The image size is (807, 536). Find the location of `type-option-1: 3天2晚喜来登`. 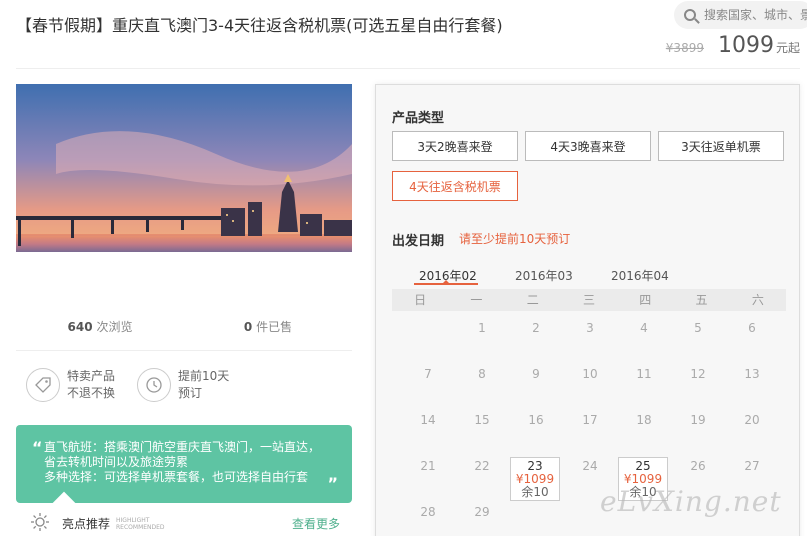

type-option-1: 3天2晚喜来登 is located at coordinates (455, 146).